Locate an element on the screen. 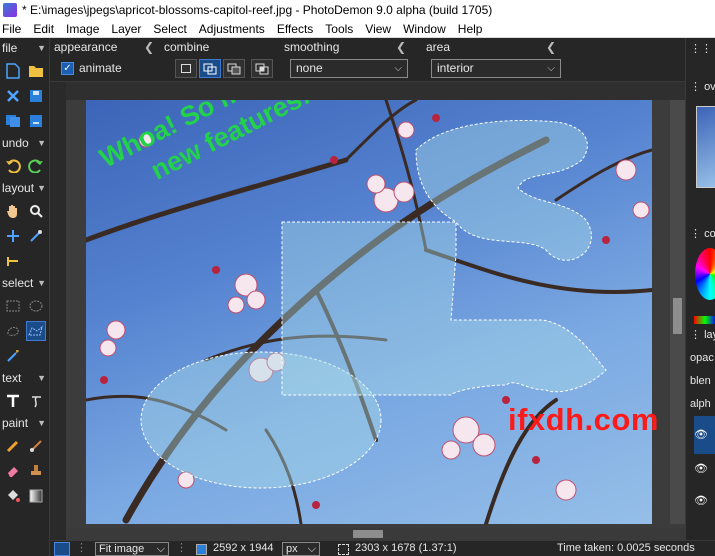 The width and height of the screenshot is (715, 556). combine-replace-button is located at coordinates (186, 68).